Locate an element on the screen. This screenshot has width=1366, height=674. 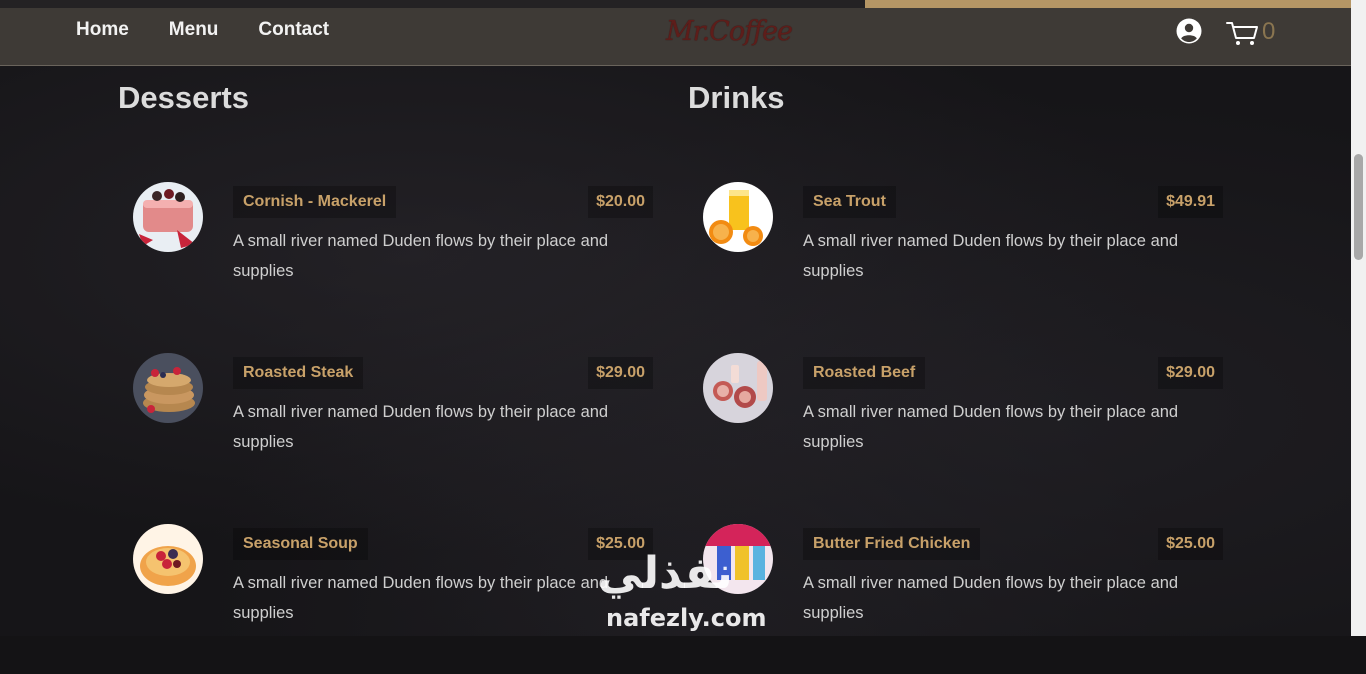
user-account-icon is located at coordinates (1189, 31).